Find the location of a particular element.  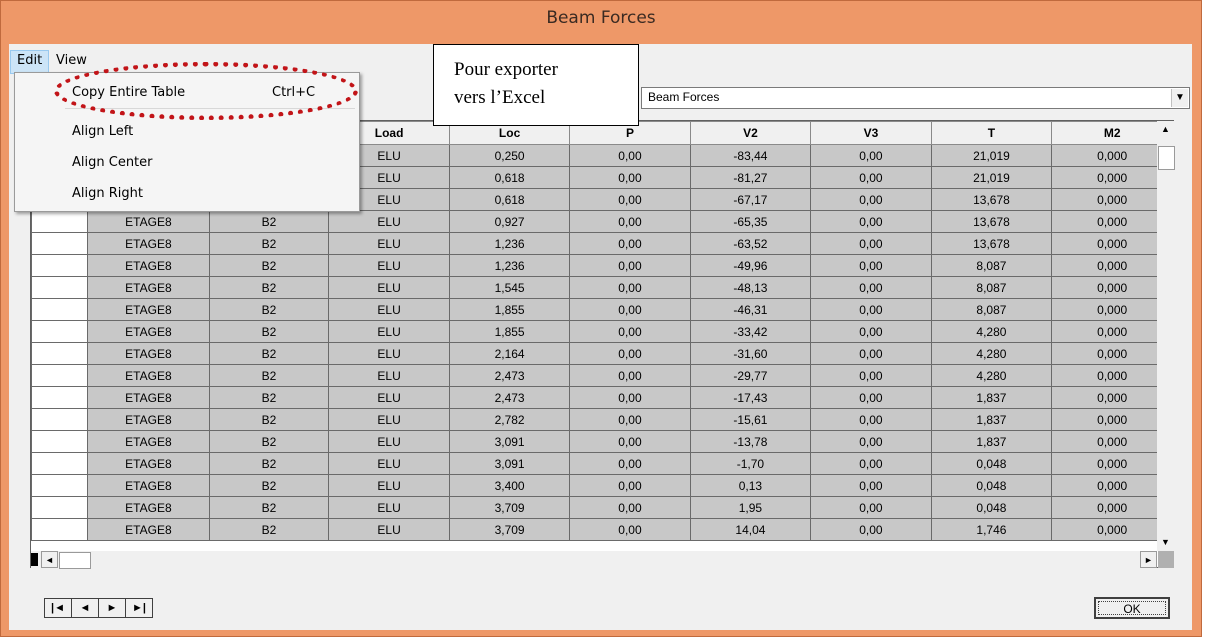

table-cell: -31,60 is located at coordinates (750, 353).